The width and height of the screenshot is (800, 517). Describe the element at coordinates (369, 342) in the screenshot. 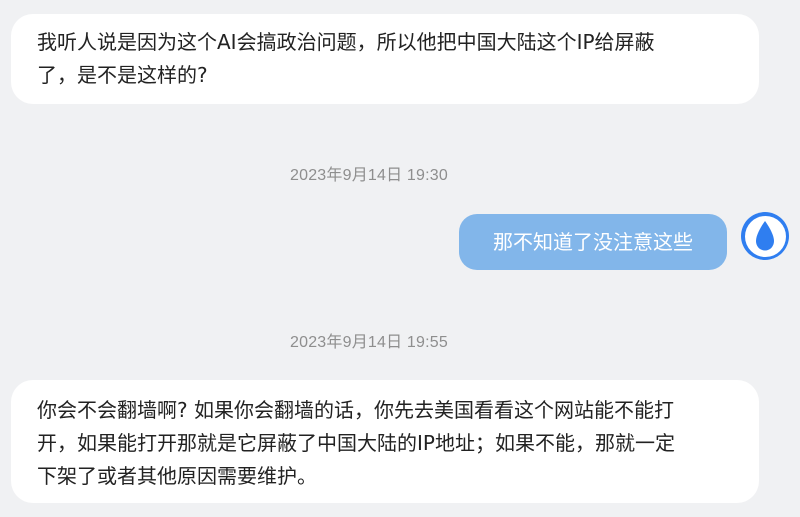

I see `message-timestamp: 2023年9月14日 19:55` at that location.